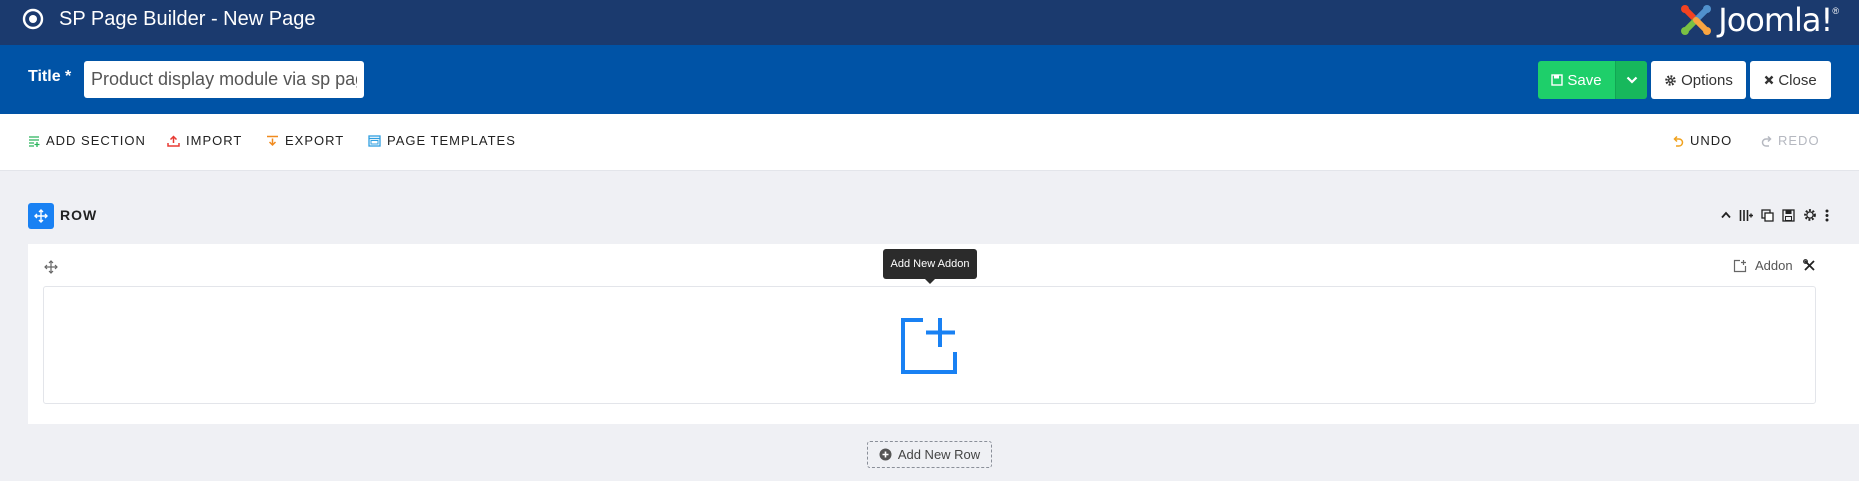  What do you see at coordinates (79, 215) in the screenshot?
I see `row-label: ROW` at bounding box center [79, 215].